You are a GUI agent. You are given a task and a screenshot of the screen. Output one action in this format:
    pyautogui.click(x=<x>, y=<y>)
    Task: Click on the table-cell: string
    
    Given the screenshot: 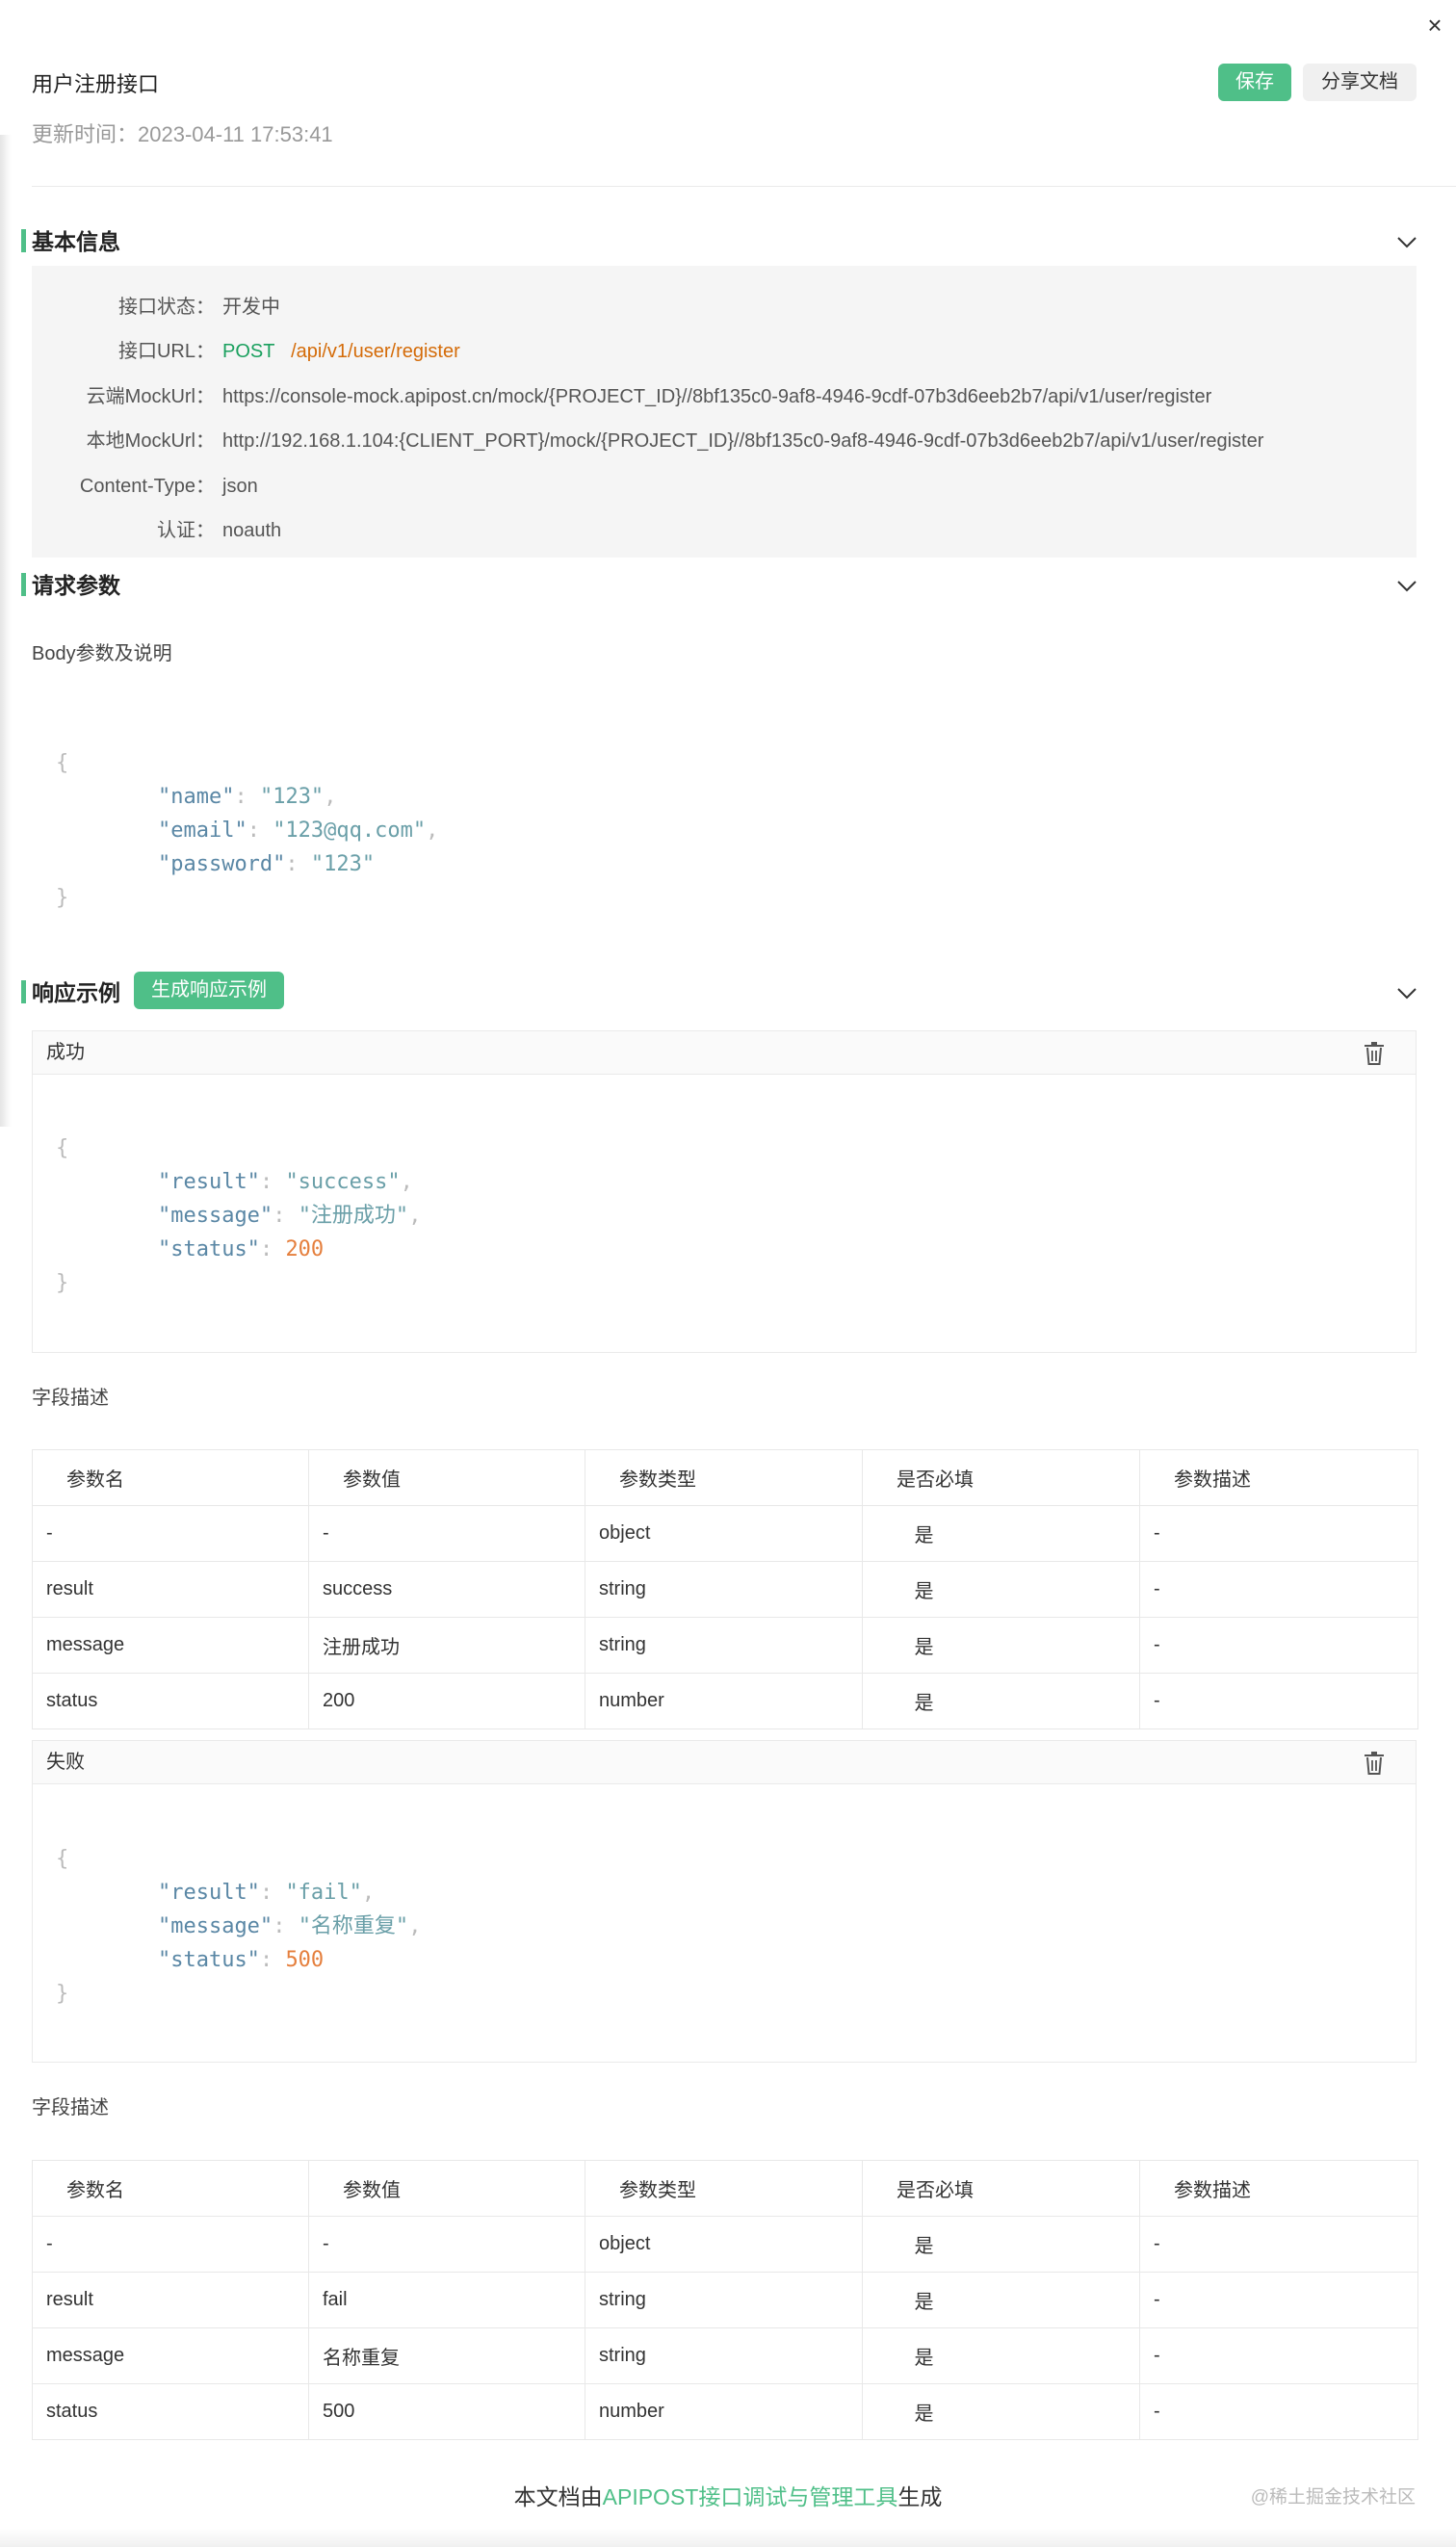 What is the action you would take?
    pyautogui.click(x=724, y=2300)
    